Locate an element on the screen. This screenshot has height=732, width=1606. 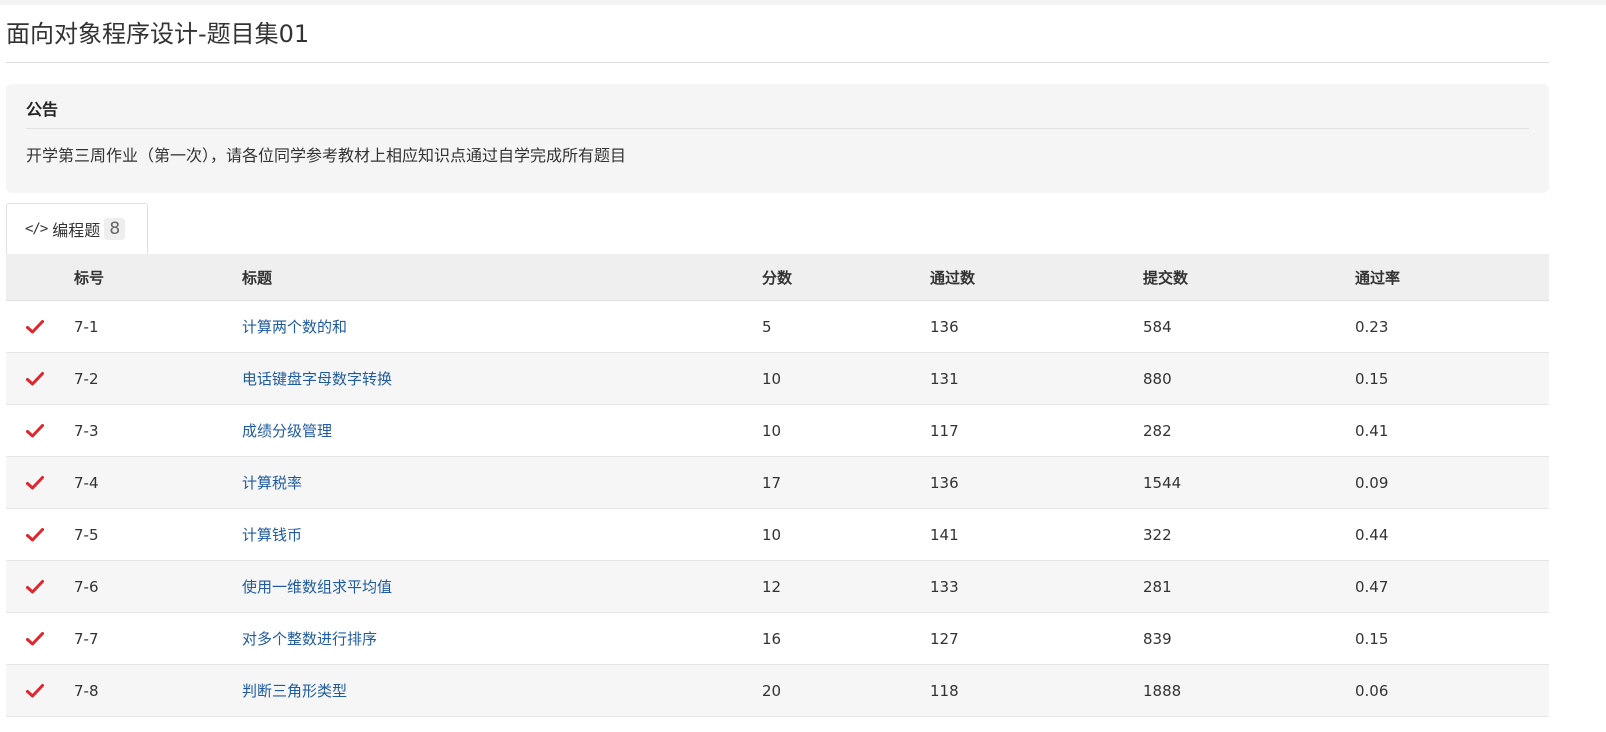
table-row: 7-5 计算钱币 10 141 322 0.44 is located at coordinates (777, 535).